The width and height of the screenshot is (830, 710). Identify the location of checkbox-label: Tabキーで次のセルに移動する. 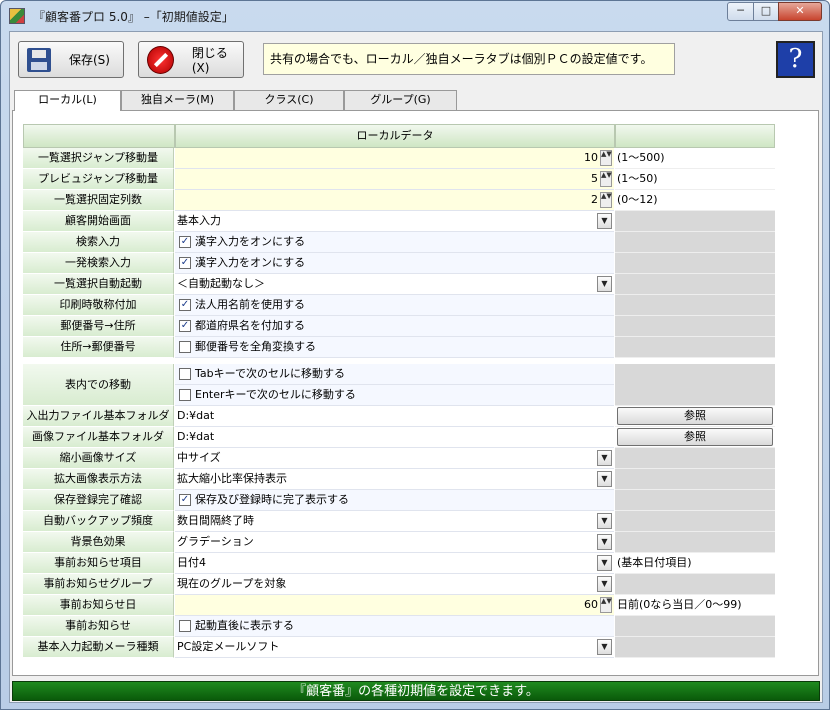
(270, 373).